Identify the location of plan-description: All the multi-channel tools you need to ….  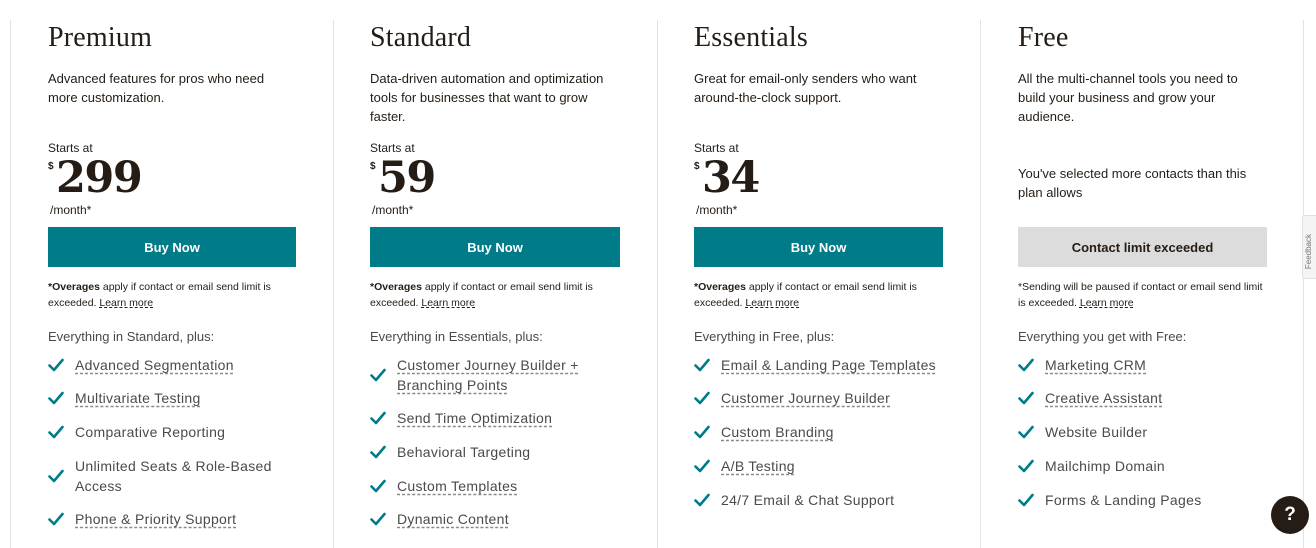
(1128, 97).